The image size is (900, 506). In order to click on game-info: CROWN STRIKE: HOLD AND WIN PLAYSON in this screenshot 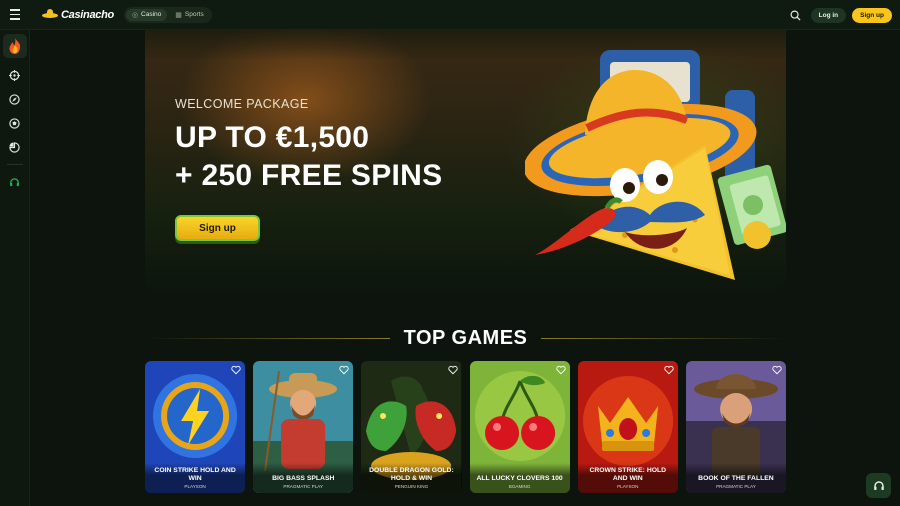, I will do `click(627, 478)`.